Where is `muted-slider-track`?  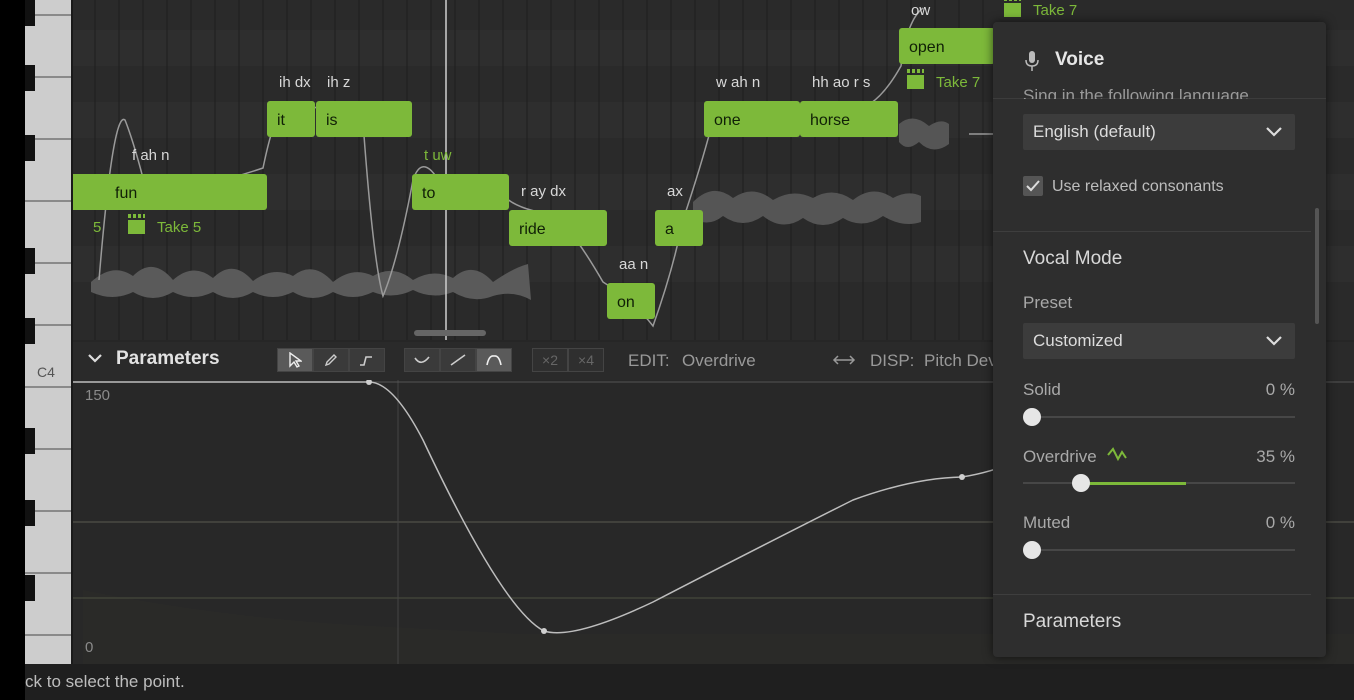 muted-slider-track is located at coordinates (1159, 550).